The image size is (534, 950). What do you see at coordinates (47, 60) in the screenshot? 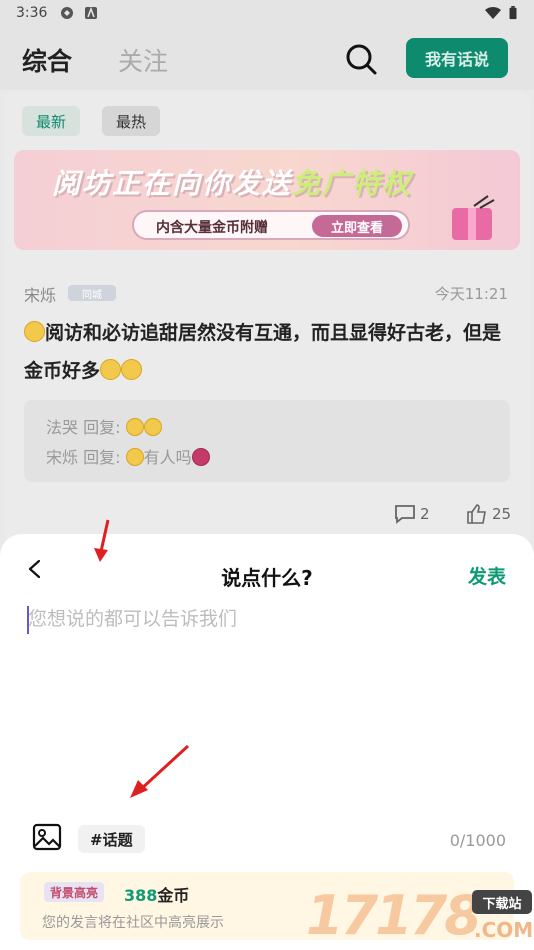
I see `tab-general: 综合` at bounding box center [47, 60].